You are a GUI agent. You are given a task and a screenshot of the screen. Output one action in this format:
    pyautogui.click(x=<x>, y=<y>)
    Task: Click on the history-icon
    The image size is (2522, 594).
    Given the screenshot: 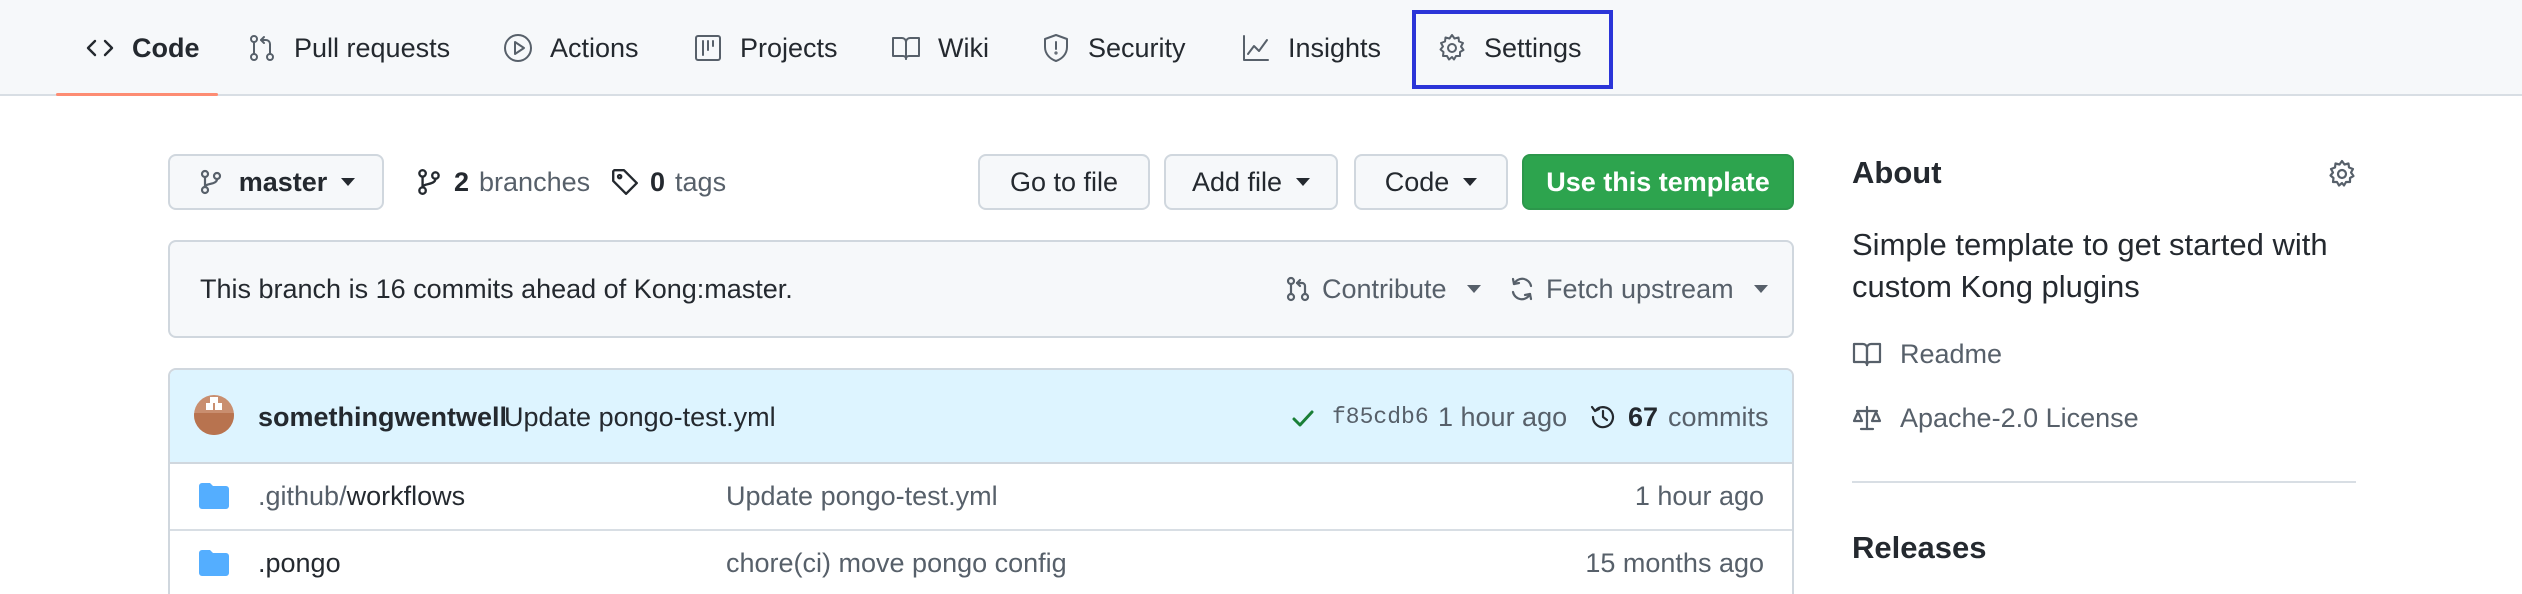 What is the action you would take?
    pyautogui.click(x=1602, y=417)
    